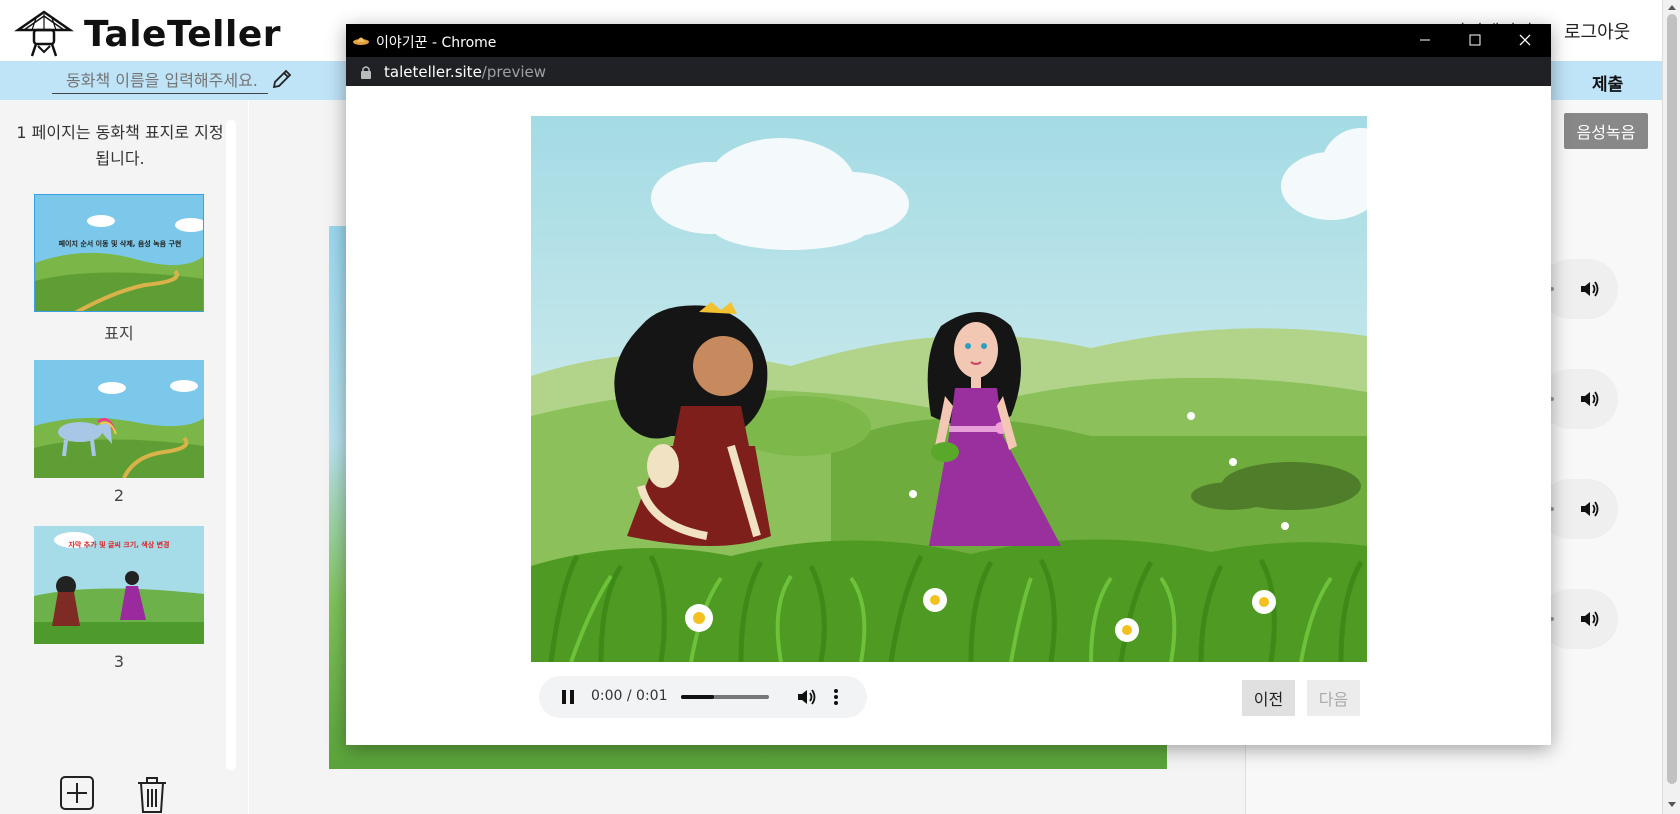  I want to click on page-label: 3, so click(119, 661).